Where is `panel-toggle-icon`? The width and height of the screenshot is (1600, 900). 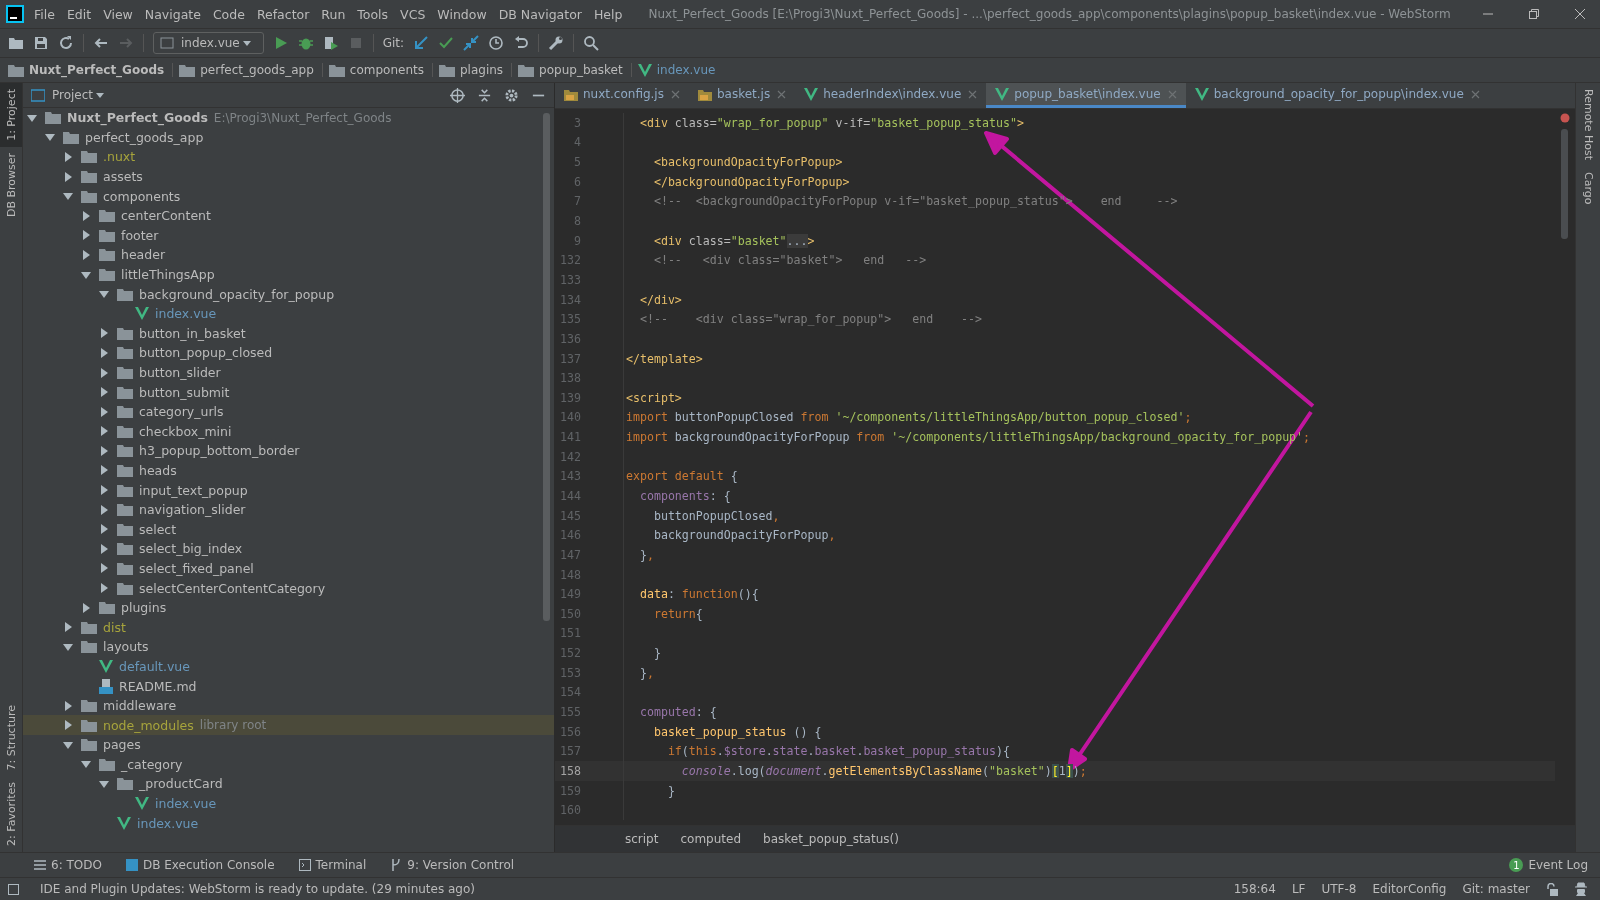 panel-toggle-icon is located at coordinates (13, 889).